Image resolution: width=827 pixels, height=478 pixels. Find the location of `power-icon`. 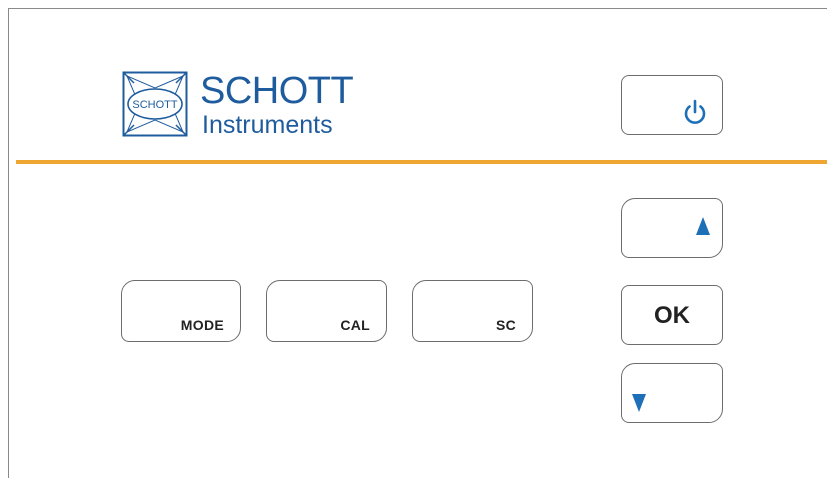

power-icon is located at coordinates (695, 111).